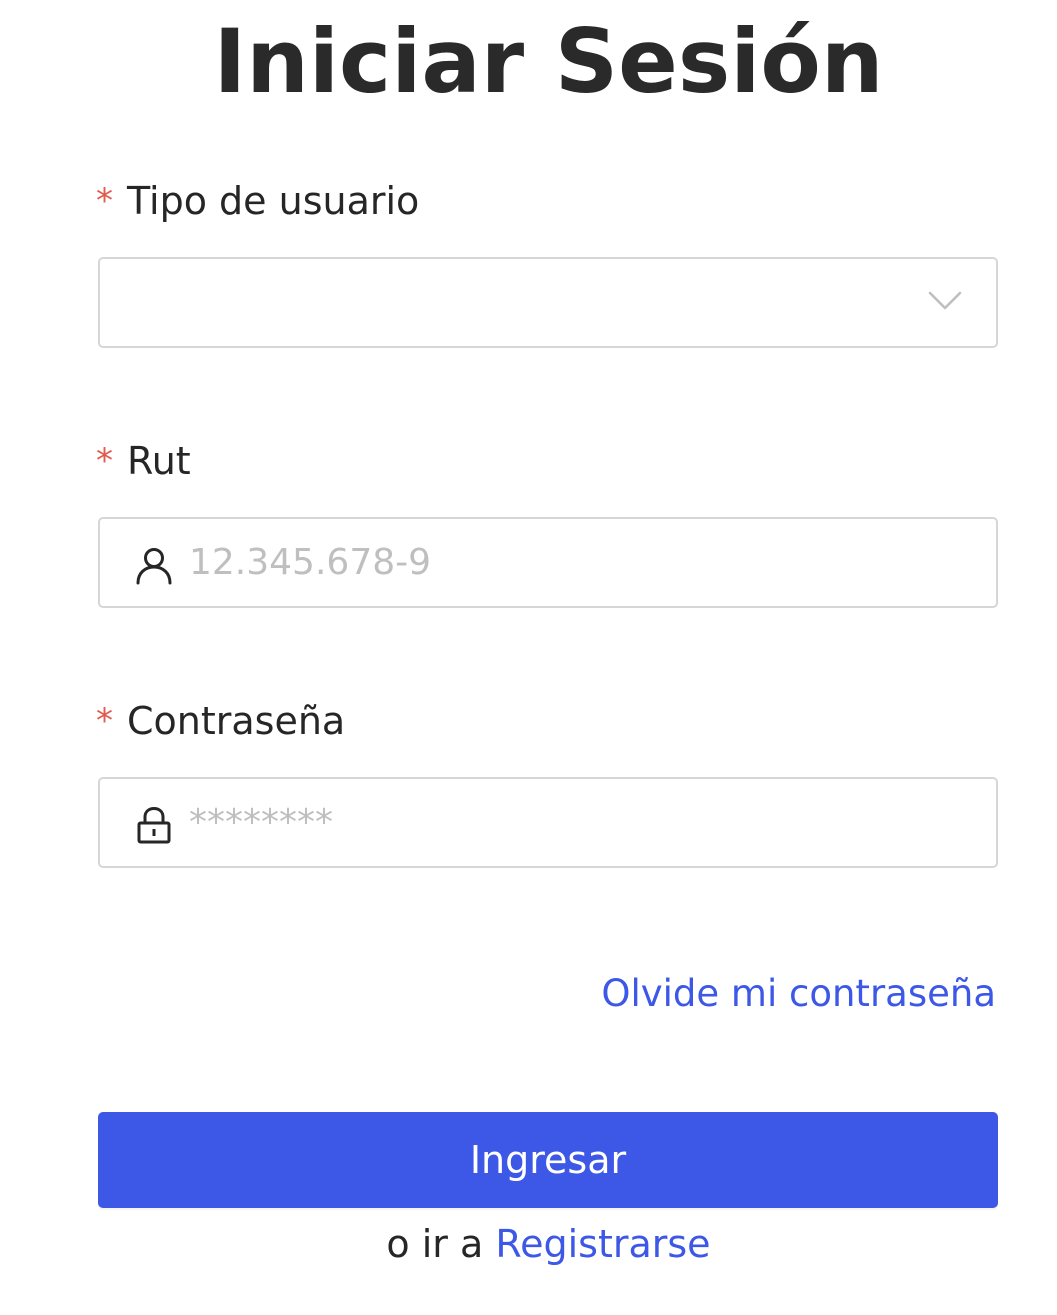 The height and width of the screenshot is (1315, 1057). I want to click on rut-field, so click(548, 562).